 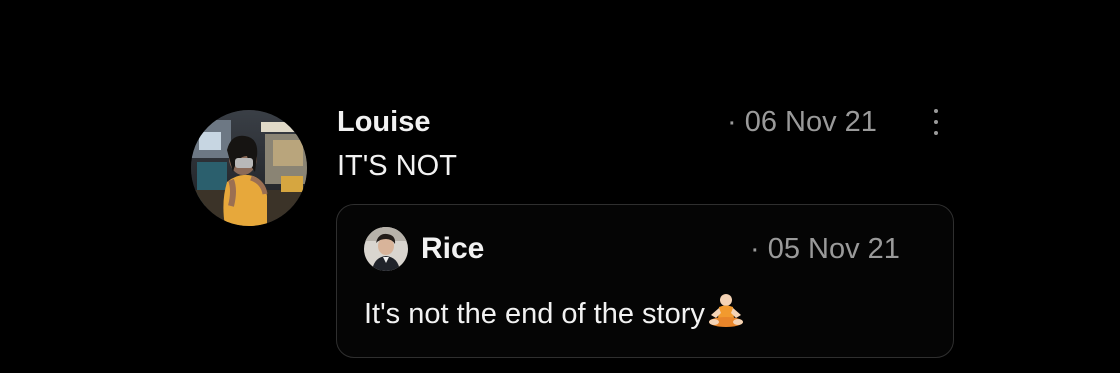 I want to click on rice-avatar, so click(x=386, y=249).